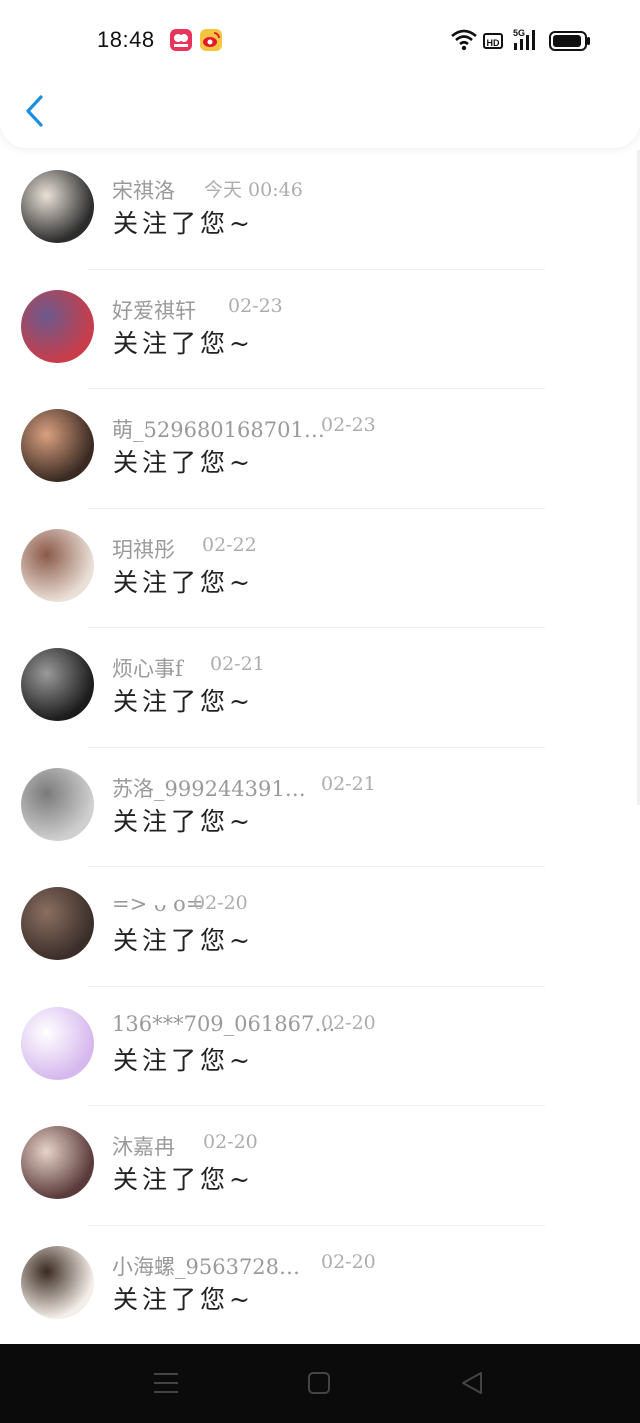 Image resolution: width=640 pixels, height=1423 pixels. I want to click on notification-row: 沐嘉冉 02-20 关注了您~, so click(320, 1166).